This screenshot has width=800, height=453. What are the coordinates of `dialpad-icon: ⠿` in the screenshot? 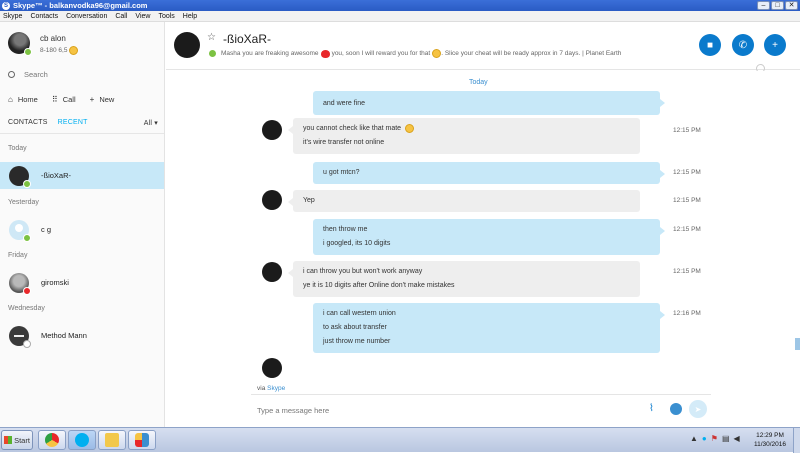 It's located at (54, 99).